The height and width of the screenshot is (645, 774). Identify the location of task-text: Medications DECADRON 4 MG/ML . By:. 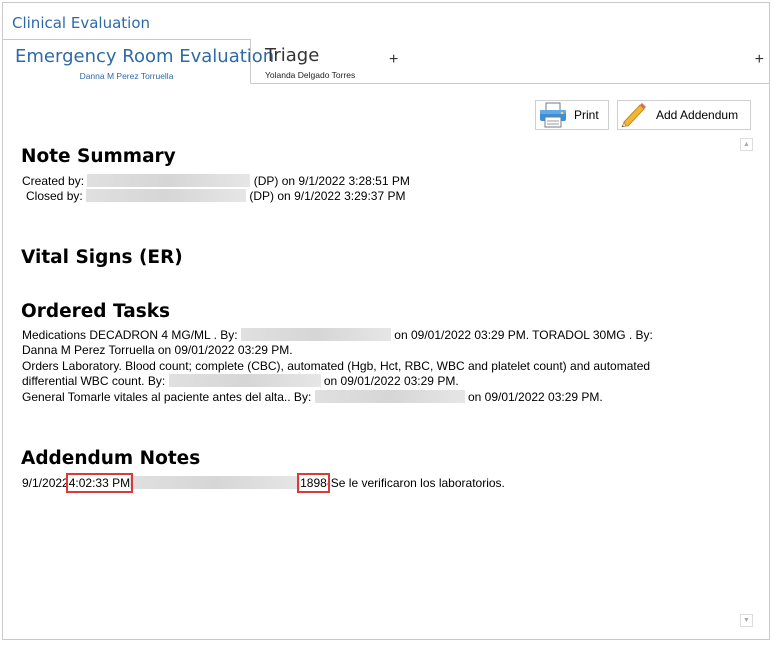
(130, 335).